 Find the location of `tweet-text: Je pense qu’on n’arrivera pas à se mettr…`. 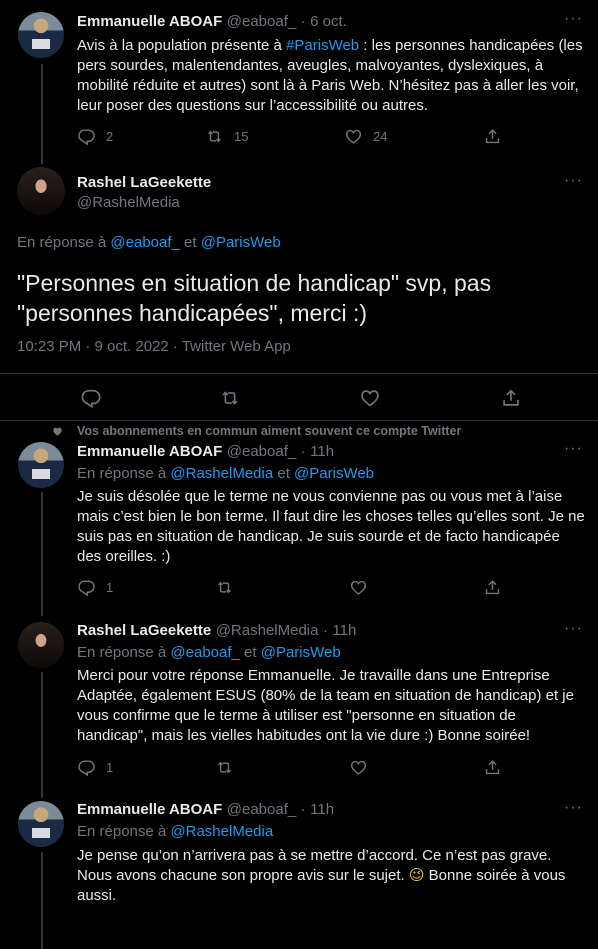

tweet-text: Je pense qu’on n’arrivera pas à se mettr… is located at coordinates (329, 876).